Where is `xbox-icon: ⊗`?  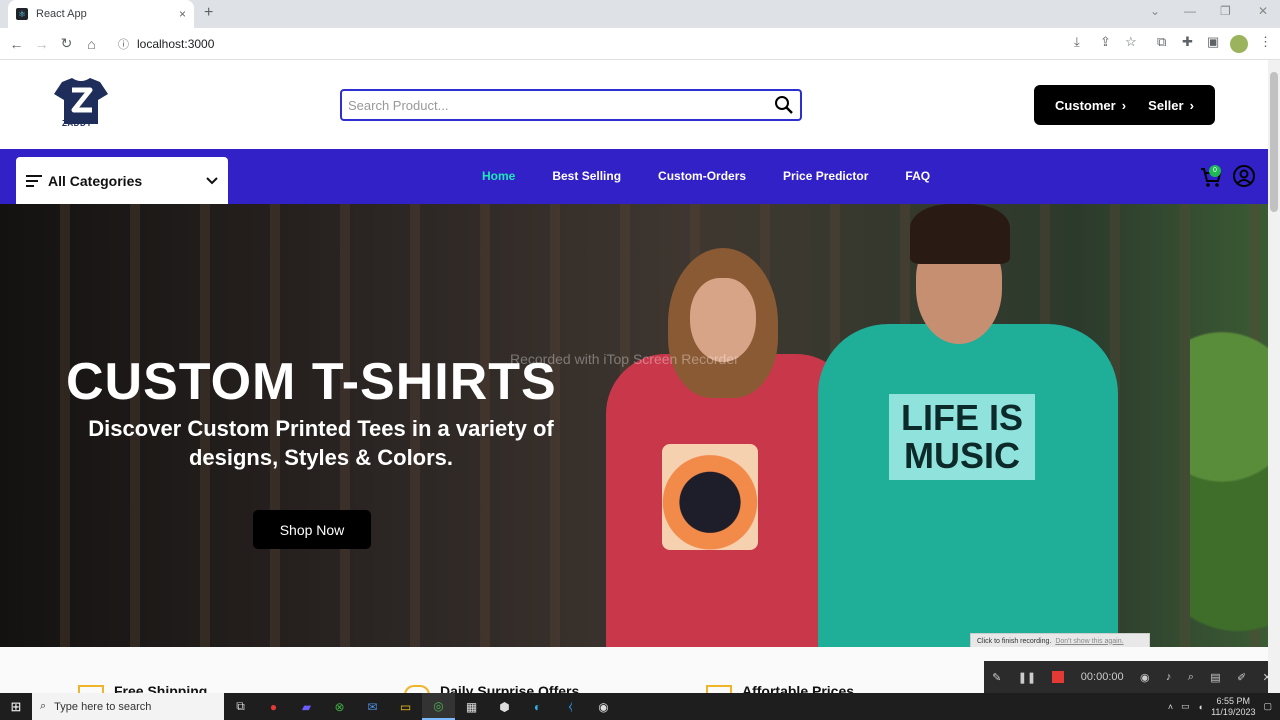 xbox-icon: ⊗ is located at coordinates (339, 706).